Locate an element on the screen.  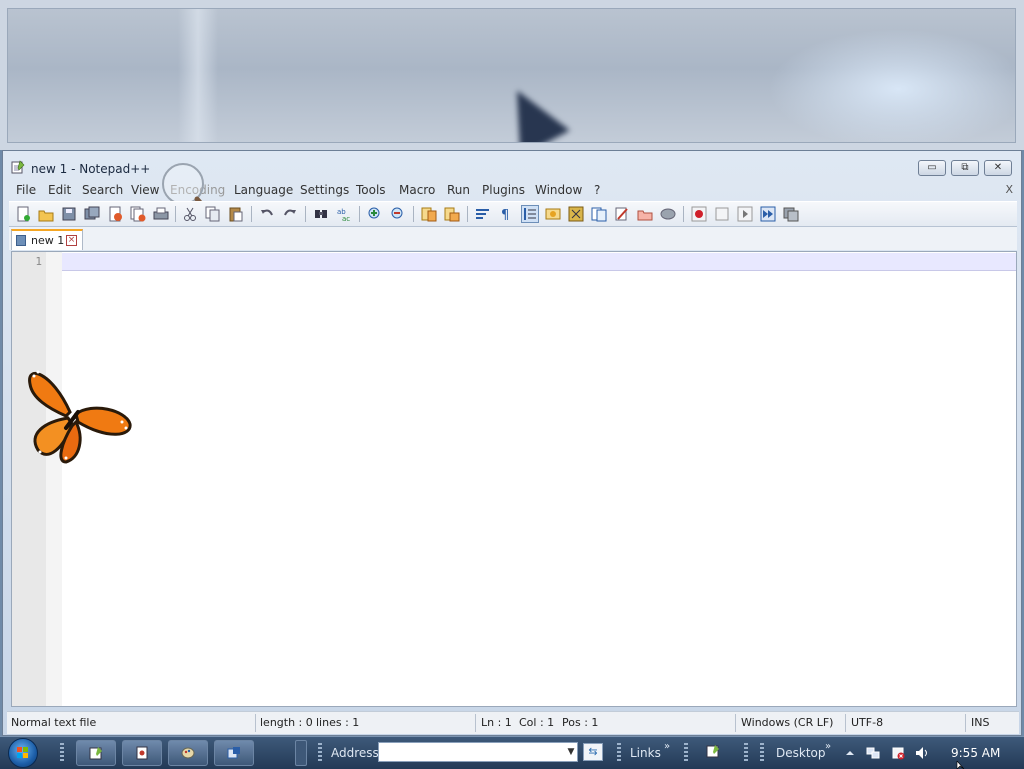
redo-icon is located at coordinates (290, 214).